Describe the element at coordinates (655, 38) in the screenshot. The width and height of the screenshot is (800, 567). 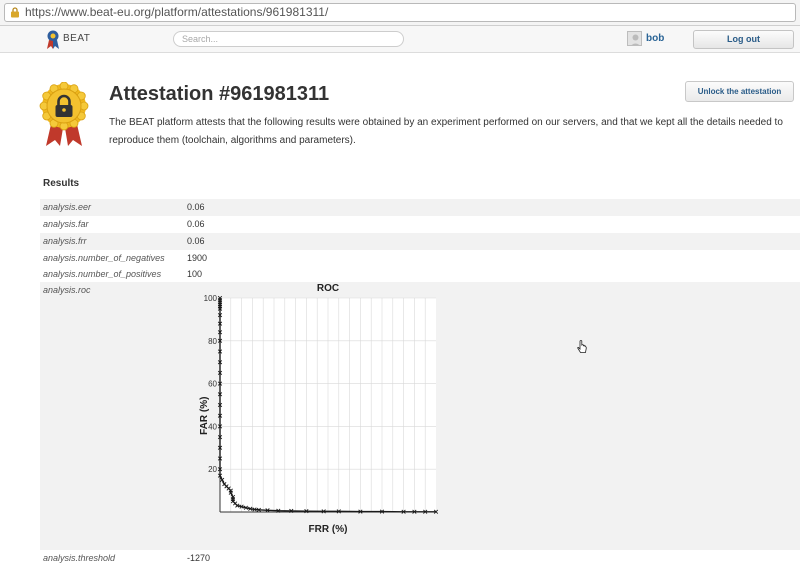
I see `username-link: bob` at that location.